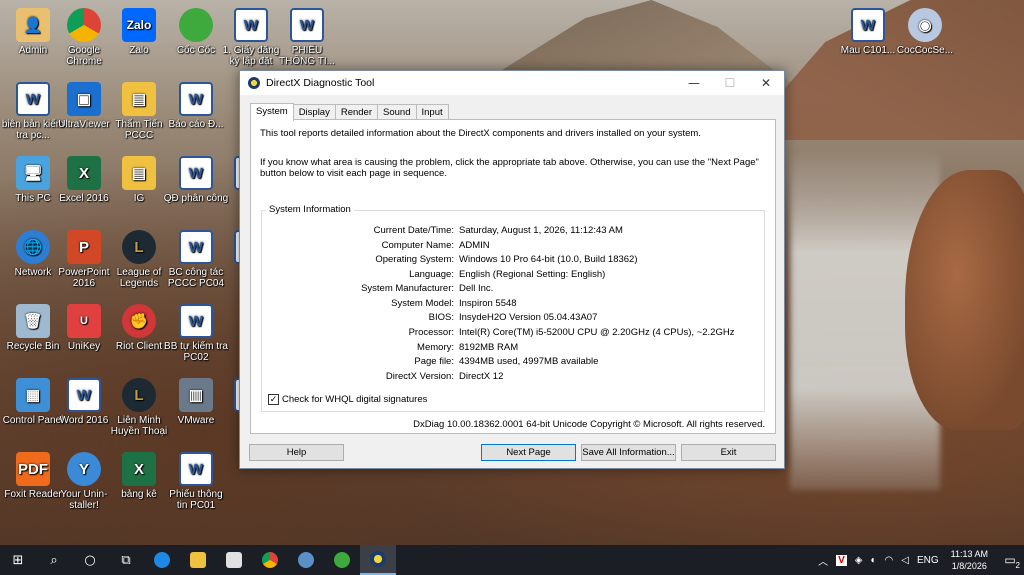  What do you see at coordinates (33, 173) in the screenshot?
I see `pc-icon: 🖥` at bounding box center [33, 173].